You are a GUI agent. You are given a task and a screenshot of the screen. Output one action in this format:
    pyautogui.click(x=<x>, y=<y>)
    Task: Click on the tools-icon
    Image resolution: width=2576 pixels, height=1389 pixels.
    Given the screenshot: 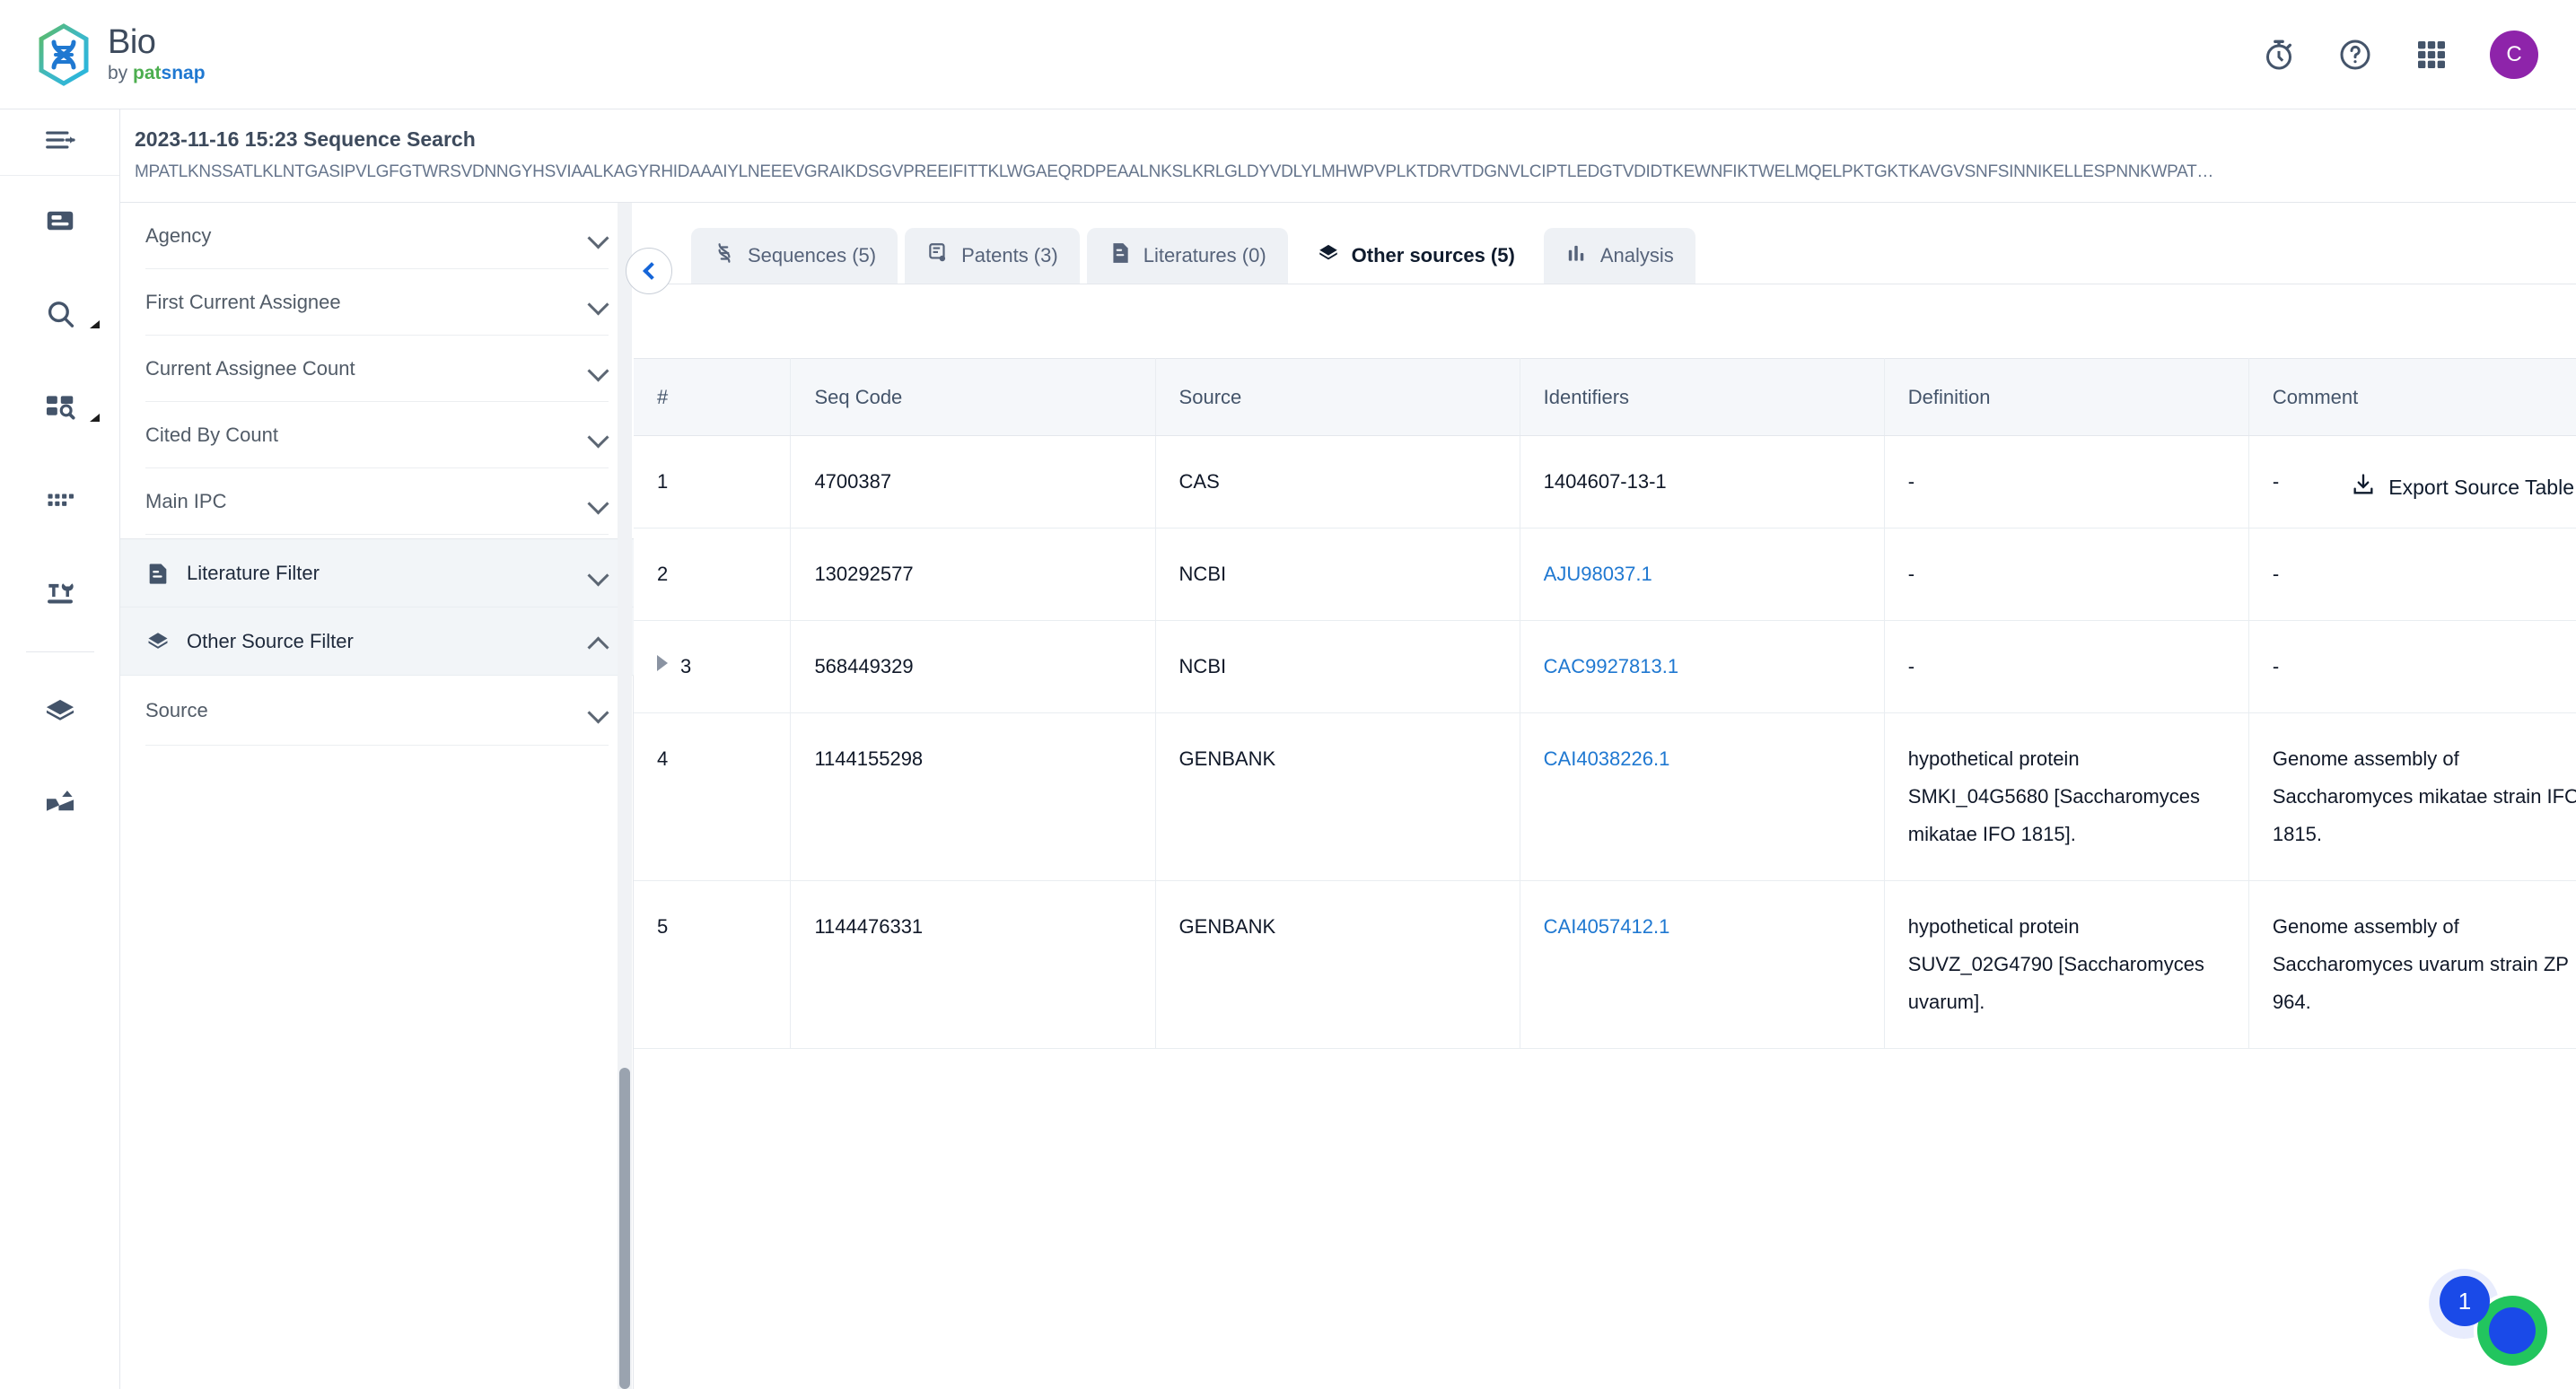 What is the action you would take?
    pyautogui.click(x=60, y=596)
    